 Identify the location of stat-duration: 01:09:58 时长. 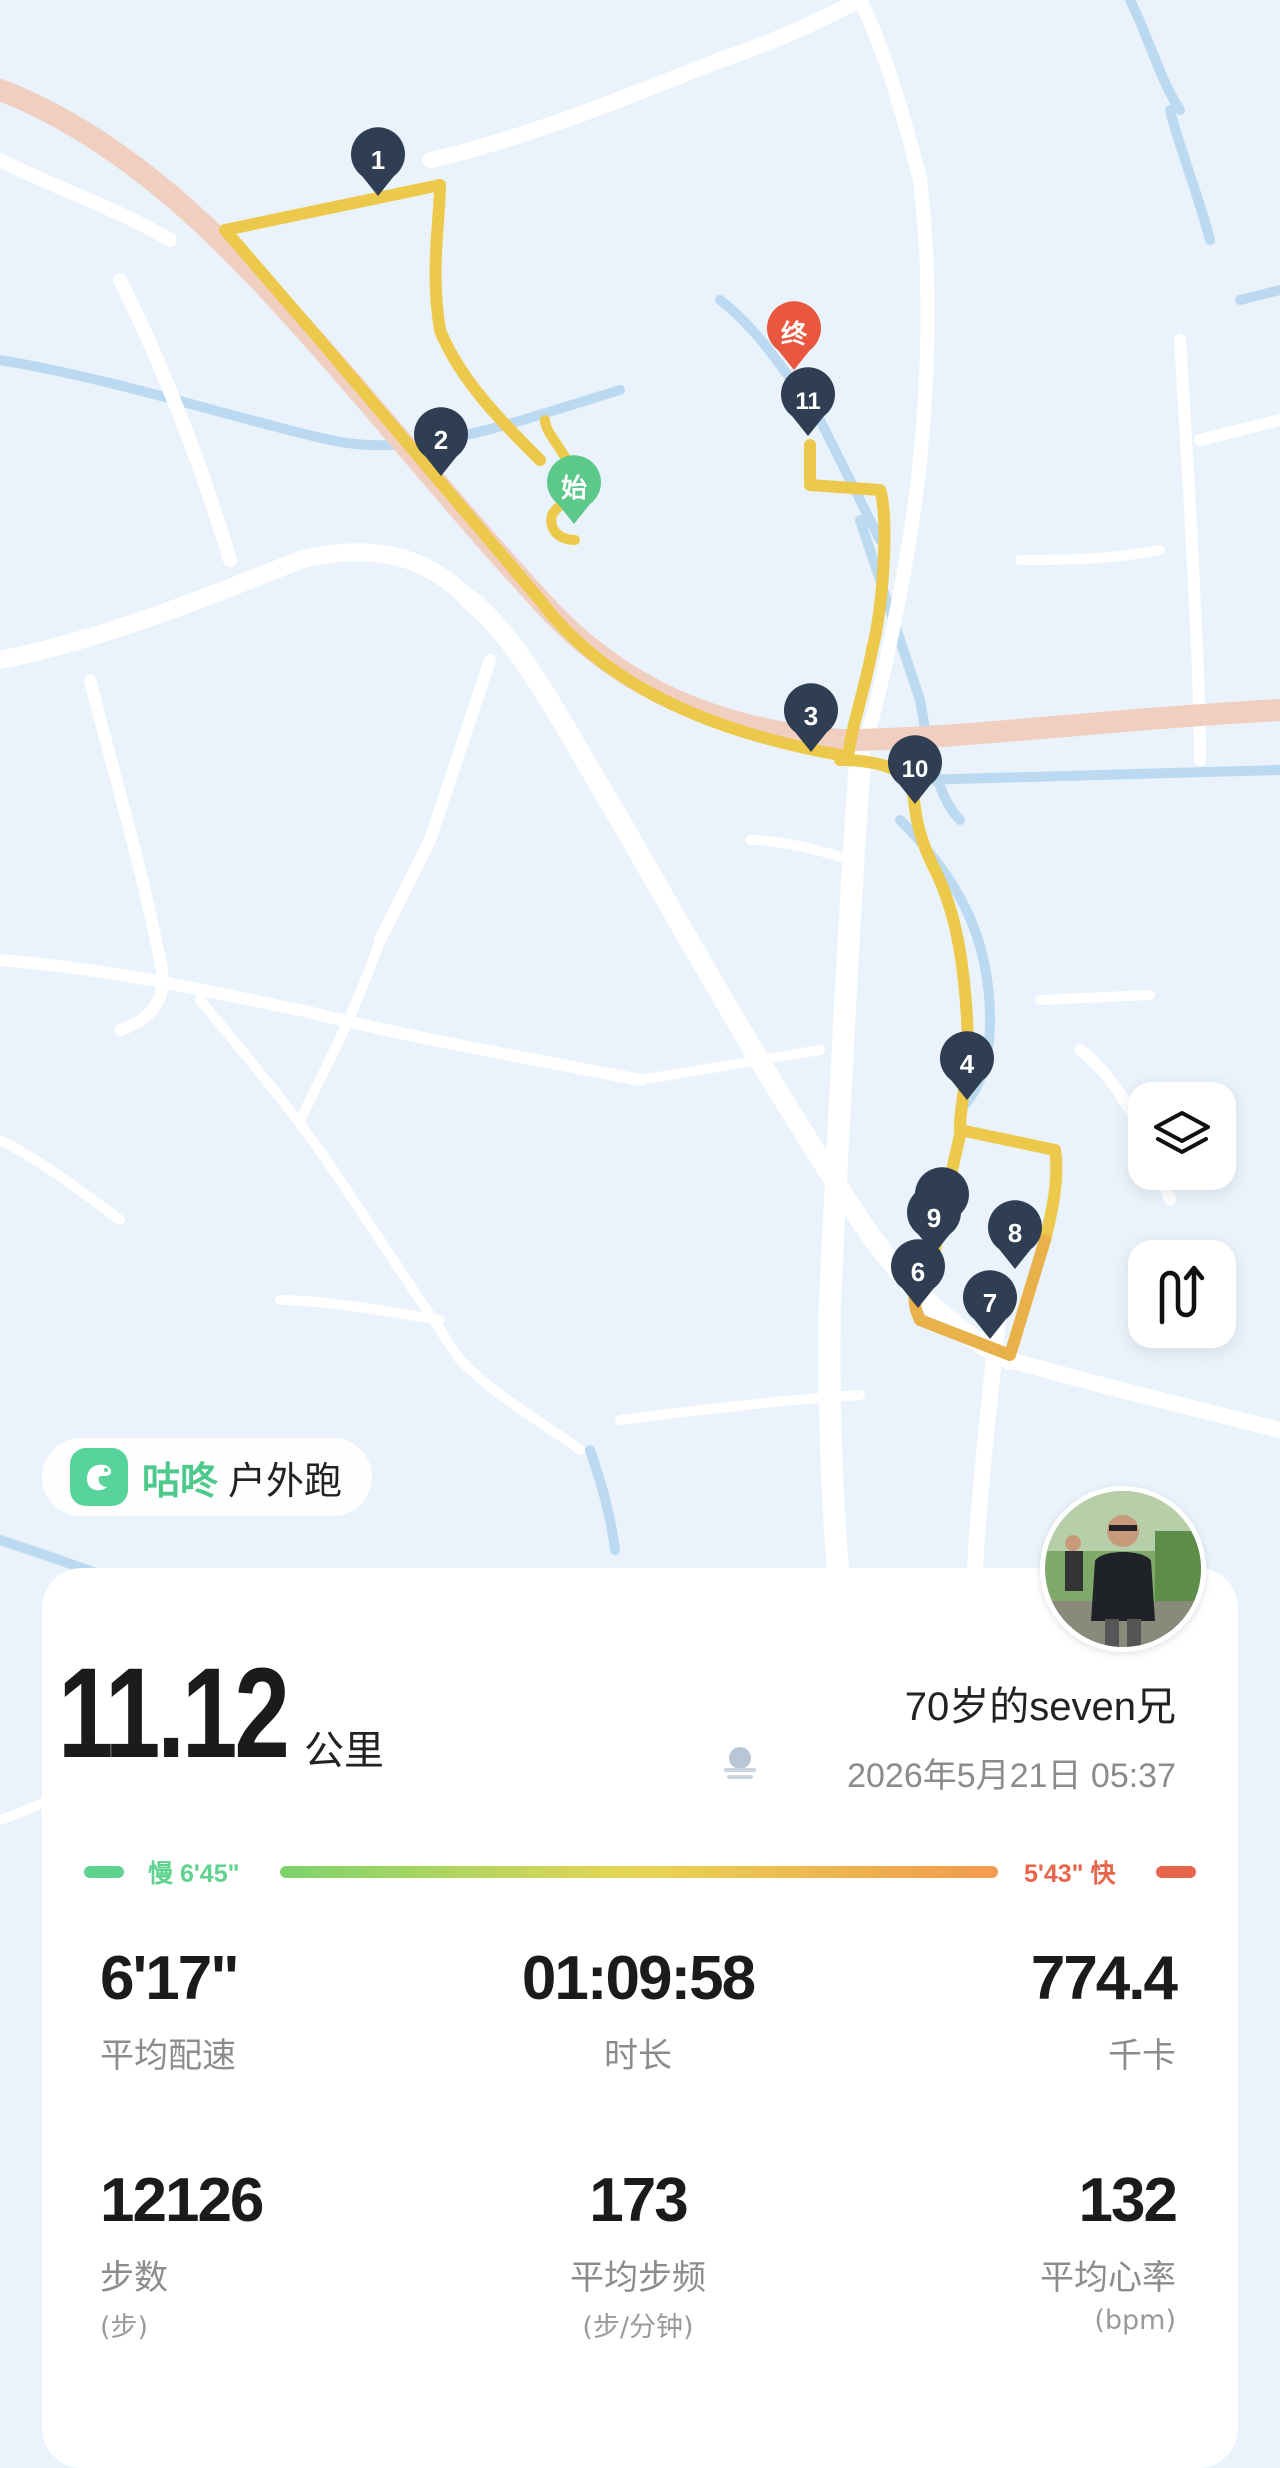
(638, 2012).